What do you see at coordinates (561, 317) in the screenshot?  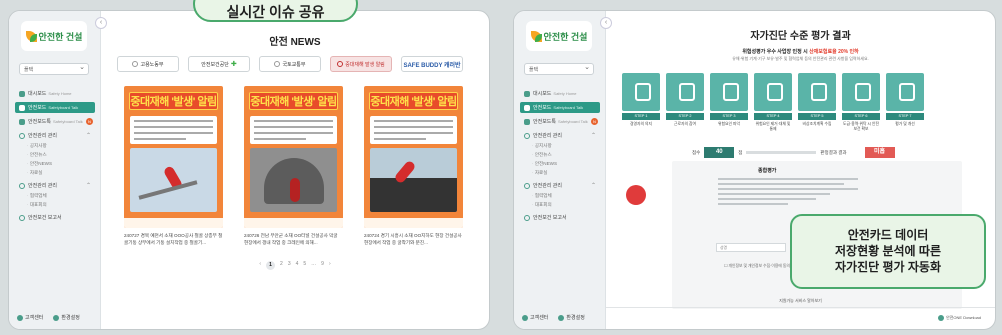 I see `gear-icon` at bounding box center [561, 317].